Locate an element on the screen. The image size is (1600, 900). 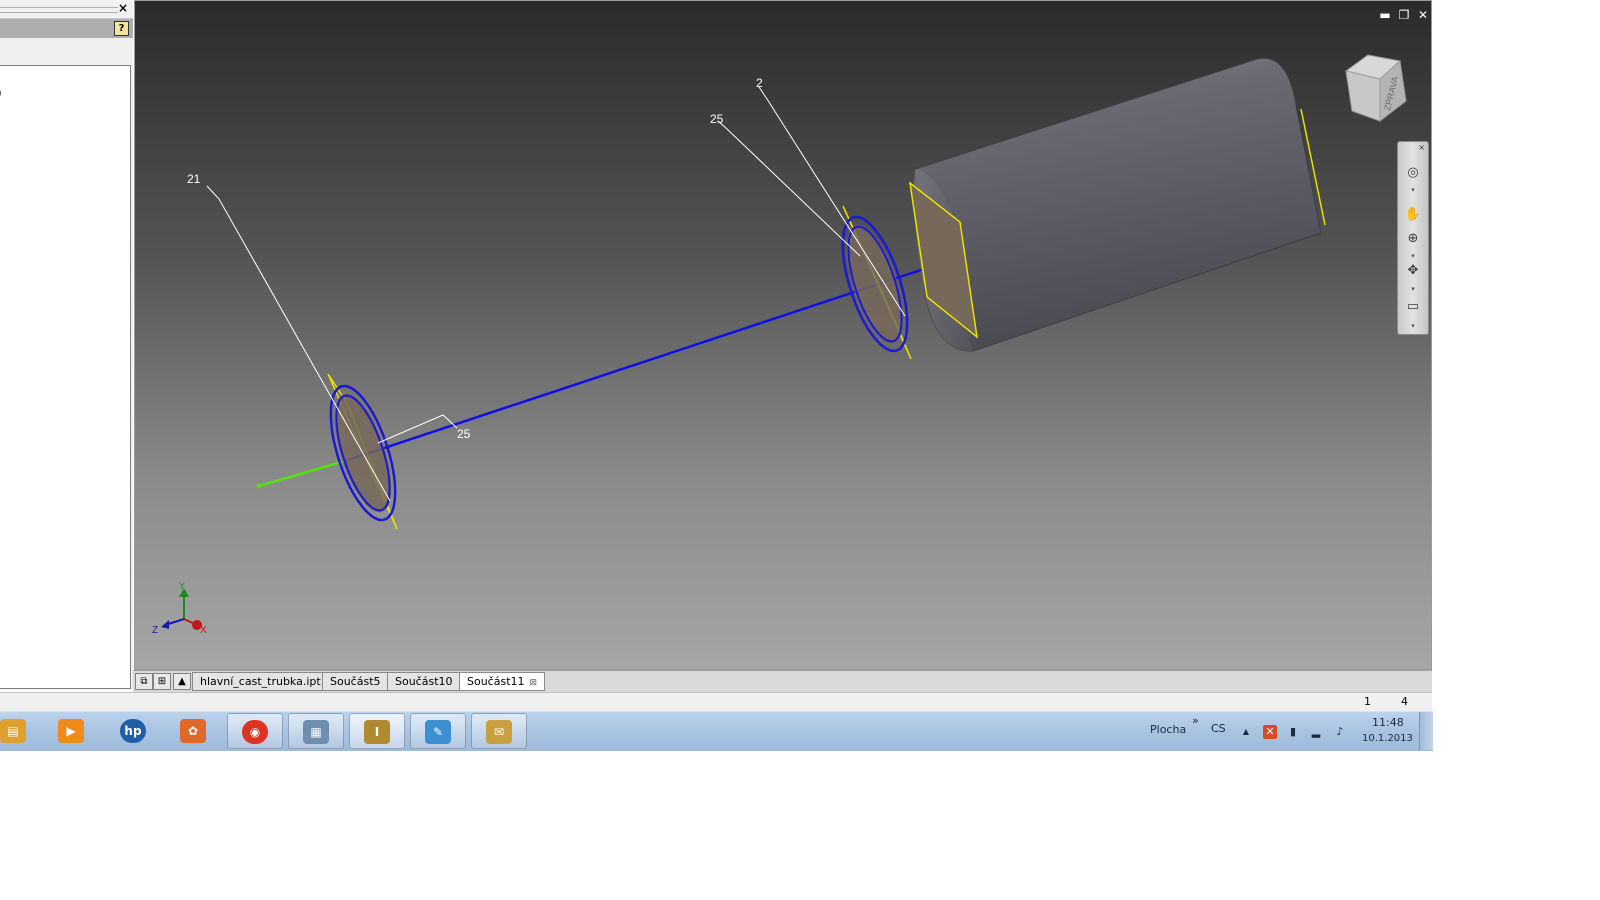
tab-hlavni-cast-trubka: hlavní_cast_trubka.ipt is located at coordinates (260, 681).